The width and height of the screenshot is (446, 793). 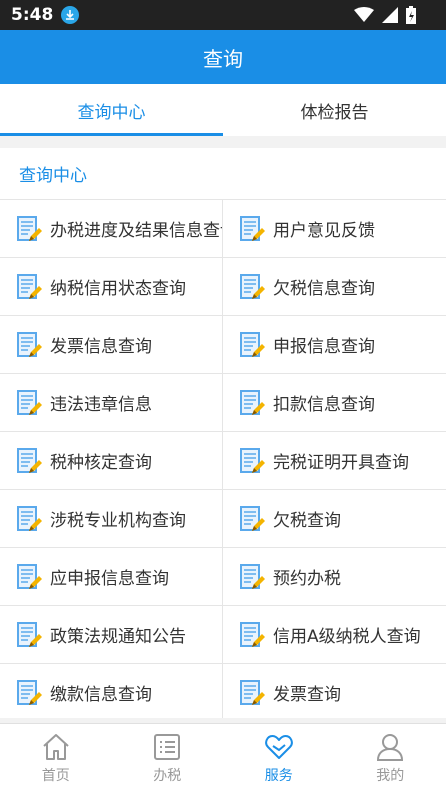 What do you see at coordinates (167, 776) in the screenshot?
I see `nav-tax-label: 办税` at bounding box center [167, 776].